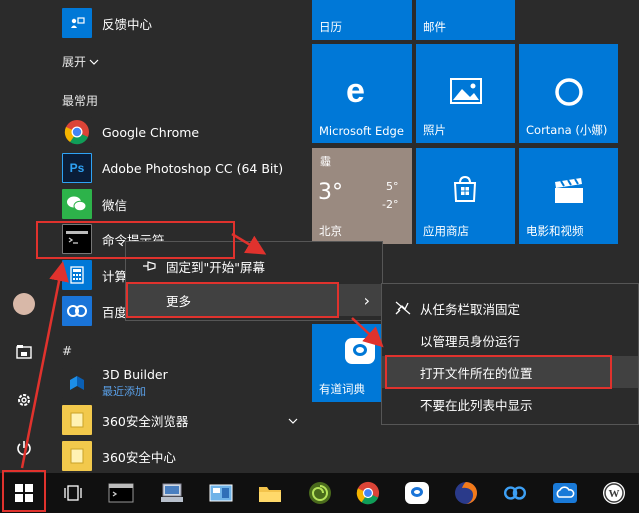  I want to click on tile-label: 应用商店, so click(446, 231).